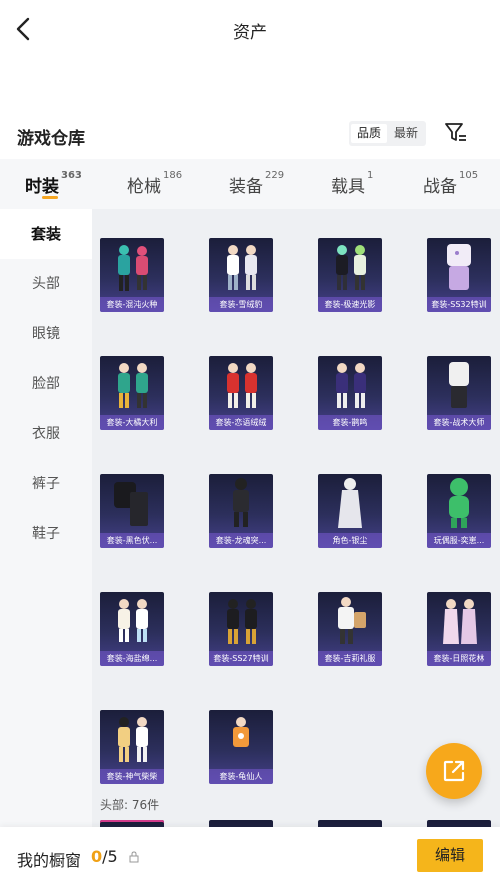 This screenshot has width=500, height=885. I want to click on sidebar-item-suits: 套装, so click(46, 234).